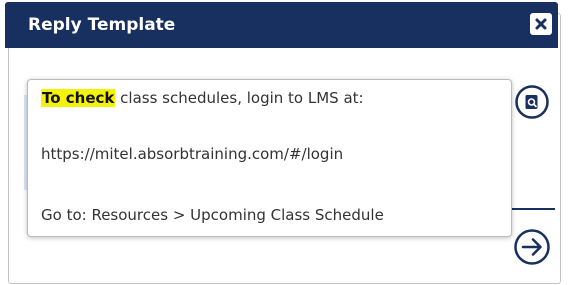 This screenshot has height=285, width=570. Describe the element at coordinates (78, 98) in the screenshot. I see `highlighted-text: To check` at that location.